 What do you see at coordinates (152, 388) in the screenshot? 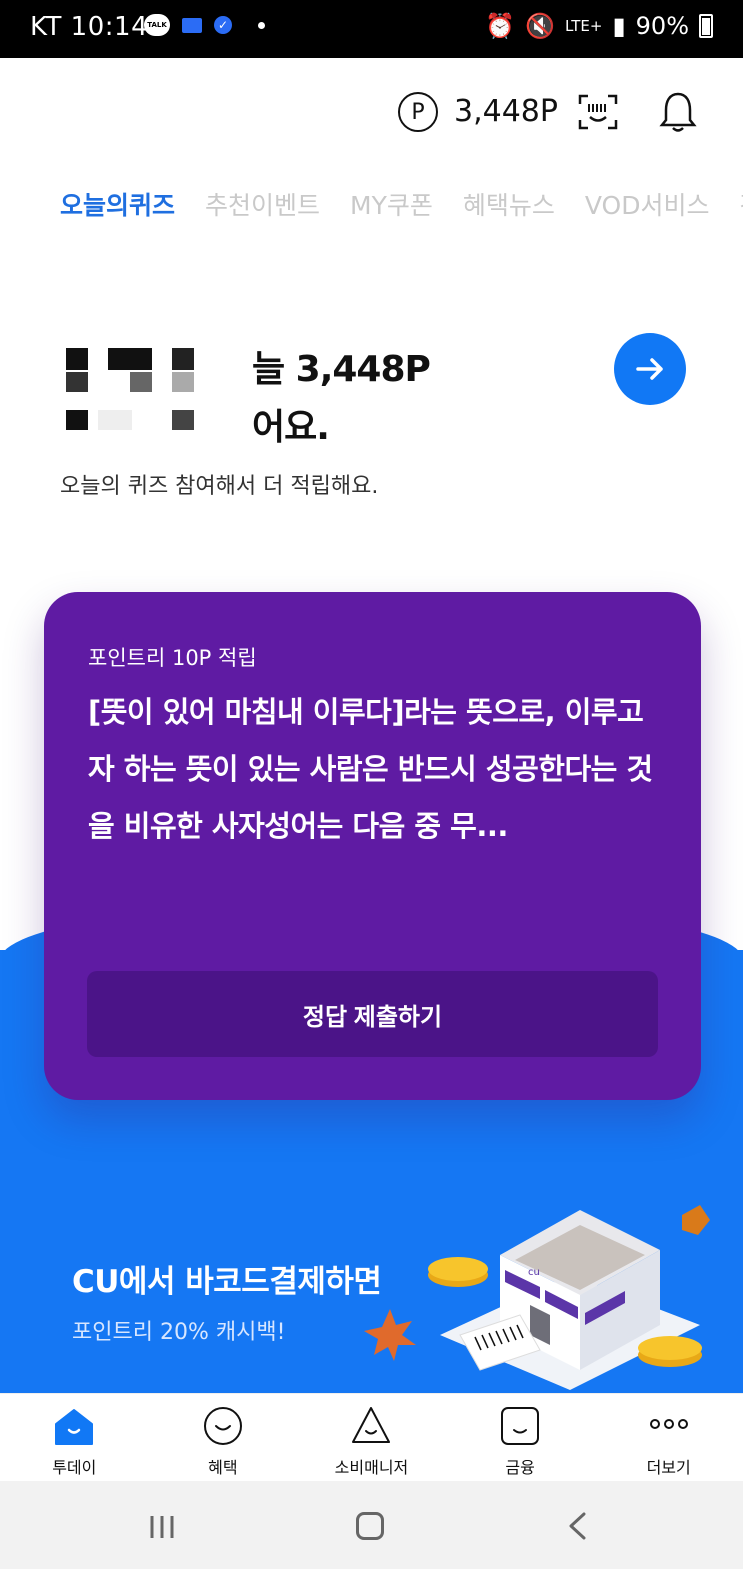
I see `redacted-name-mosaic` at bounding box center [152, 388].